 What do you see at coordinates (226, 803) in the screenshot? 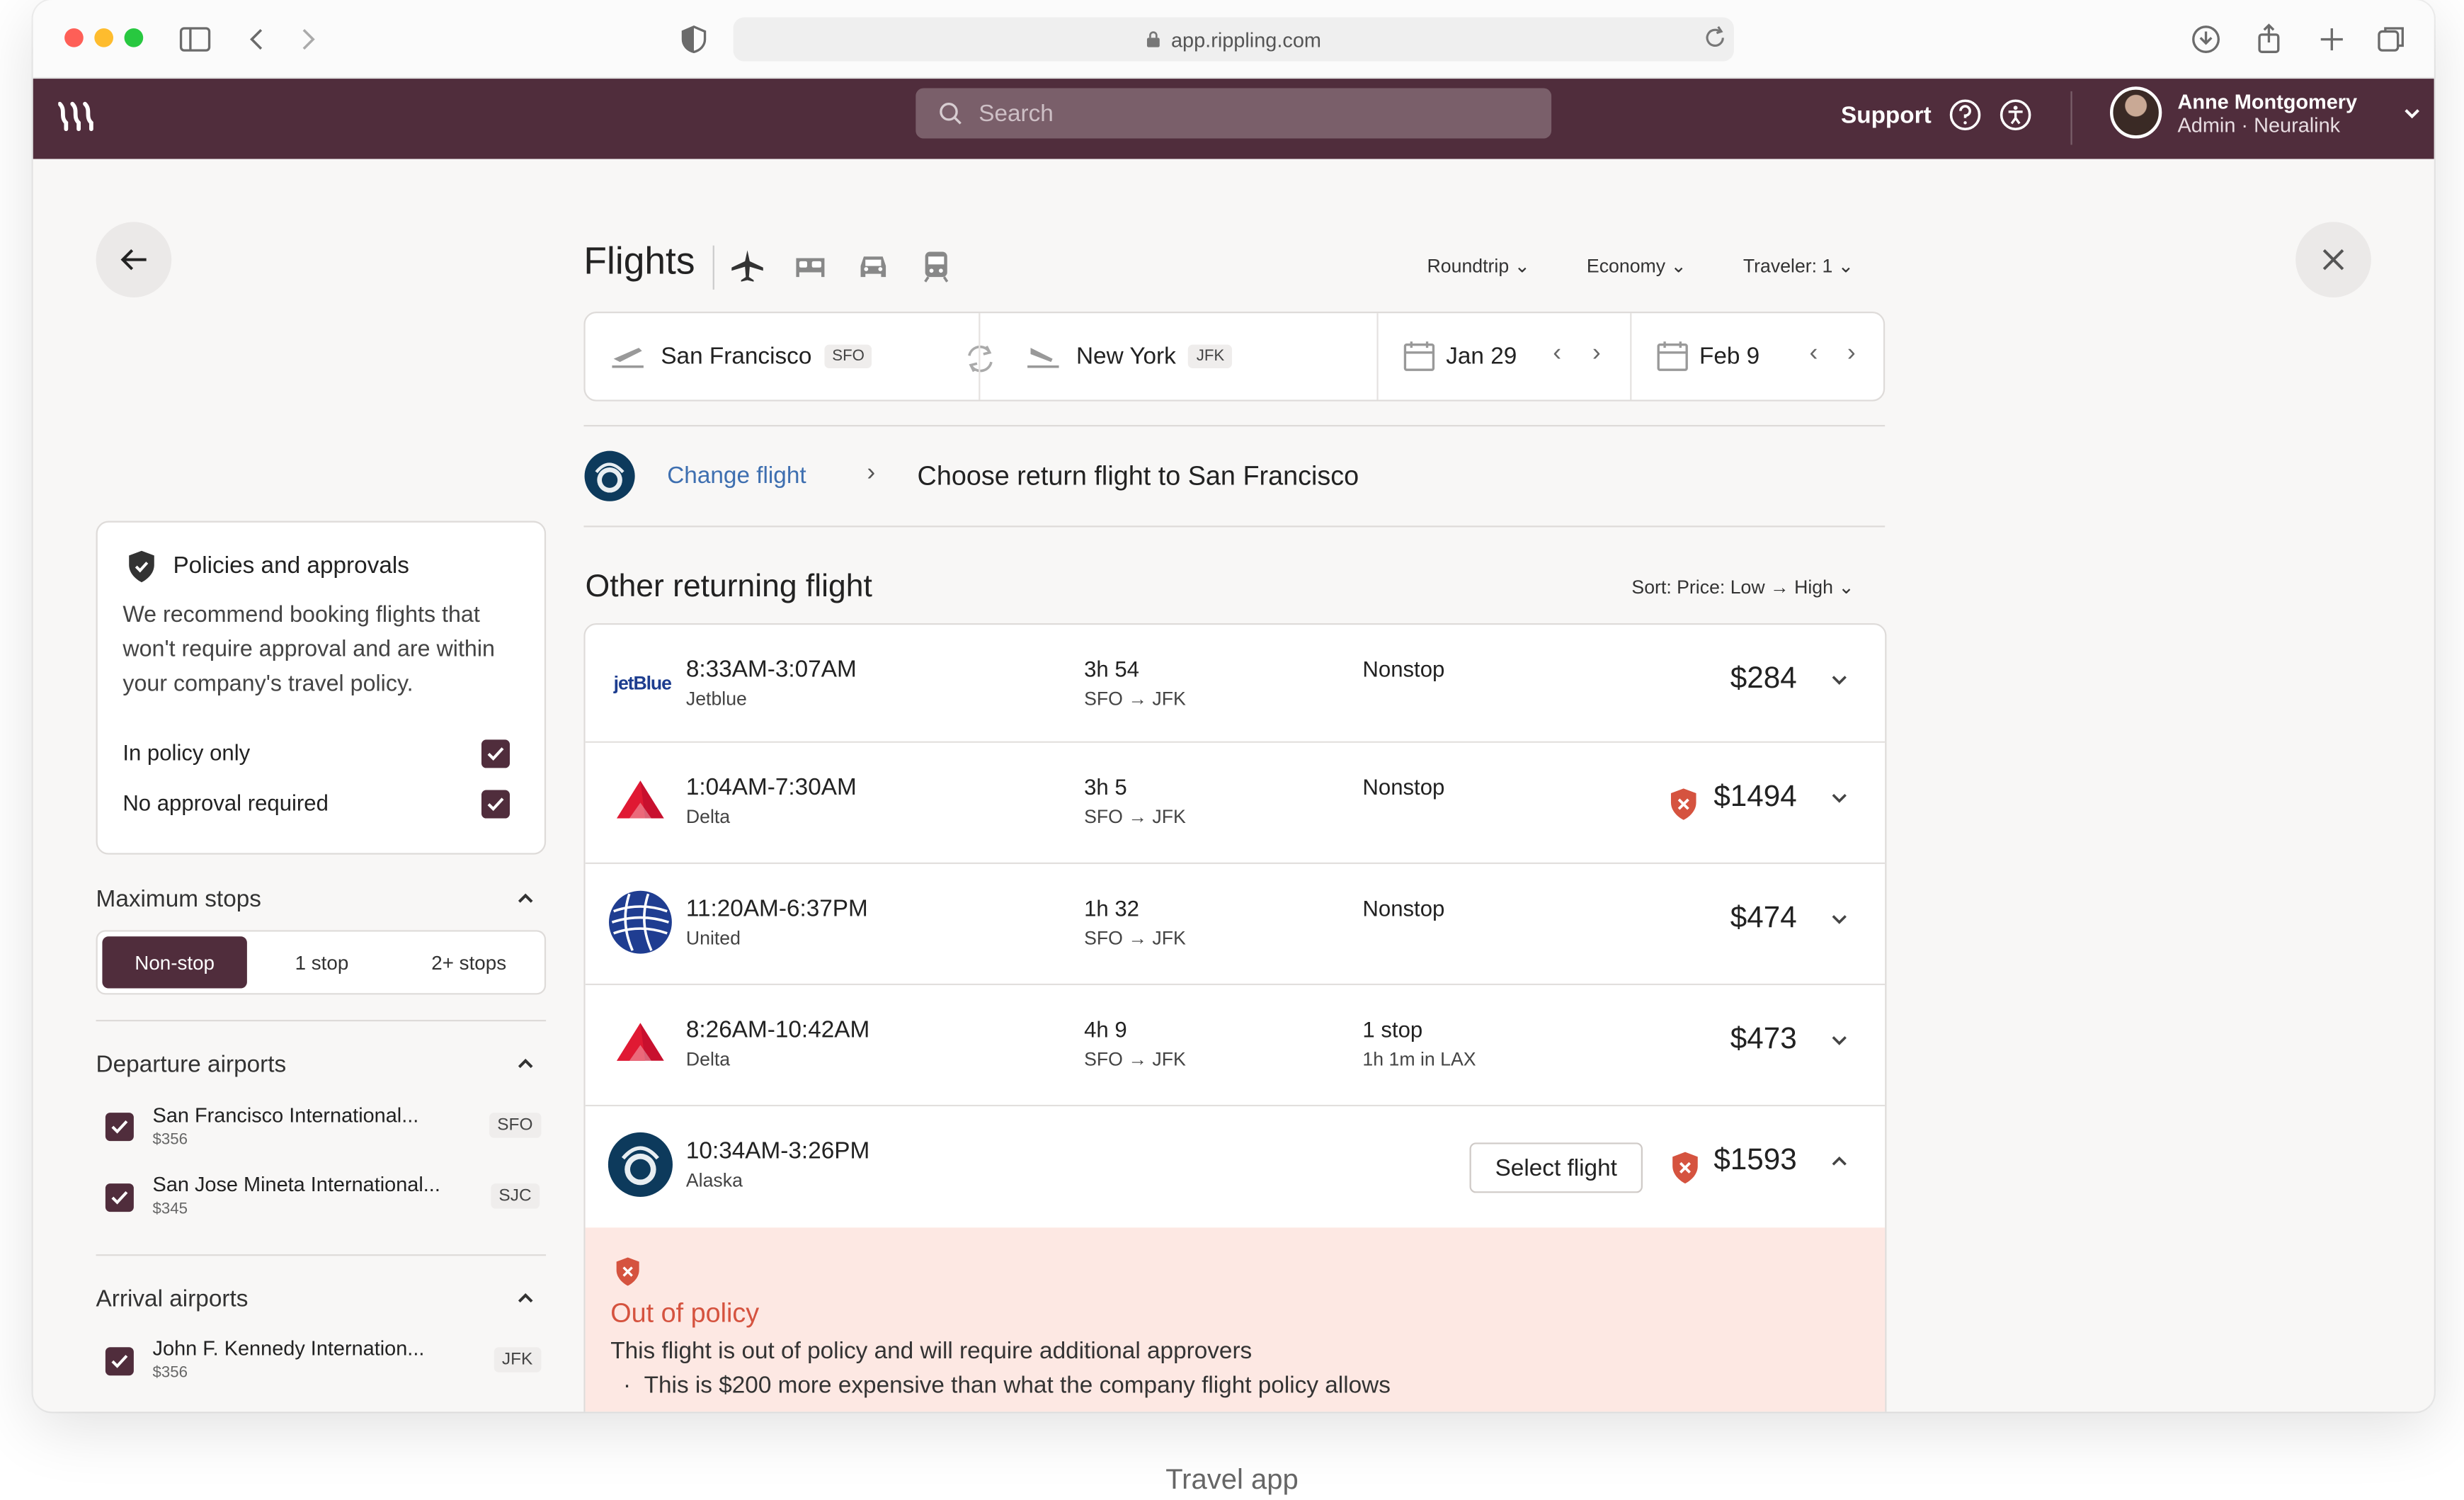
I see `no-approval-label: No approval required` at bounding box center [226, 803].